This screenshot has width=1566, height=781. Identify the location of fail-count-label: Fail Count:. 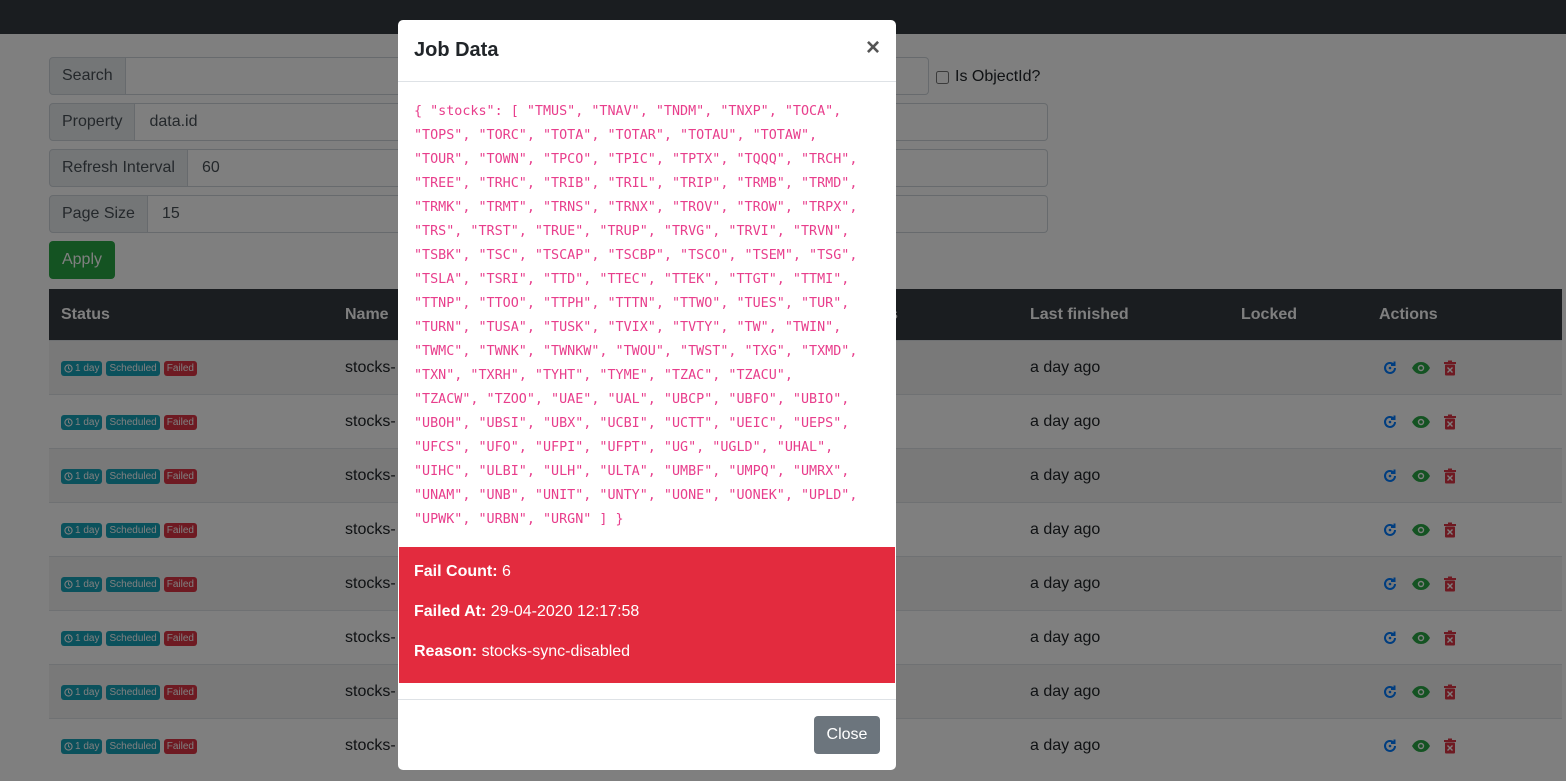
(456, 571).